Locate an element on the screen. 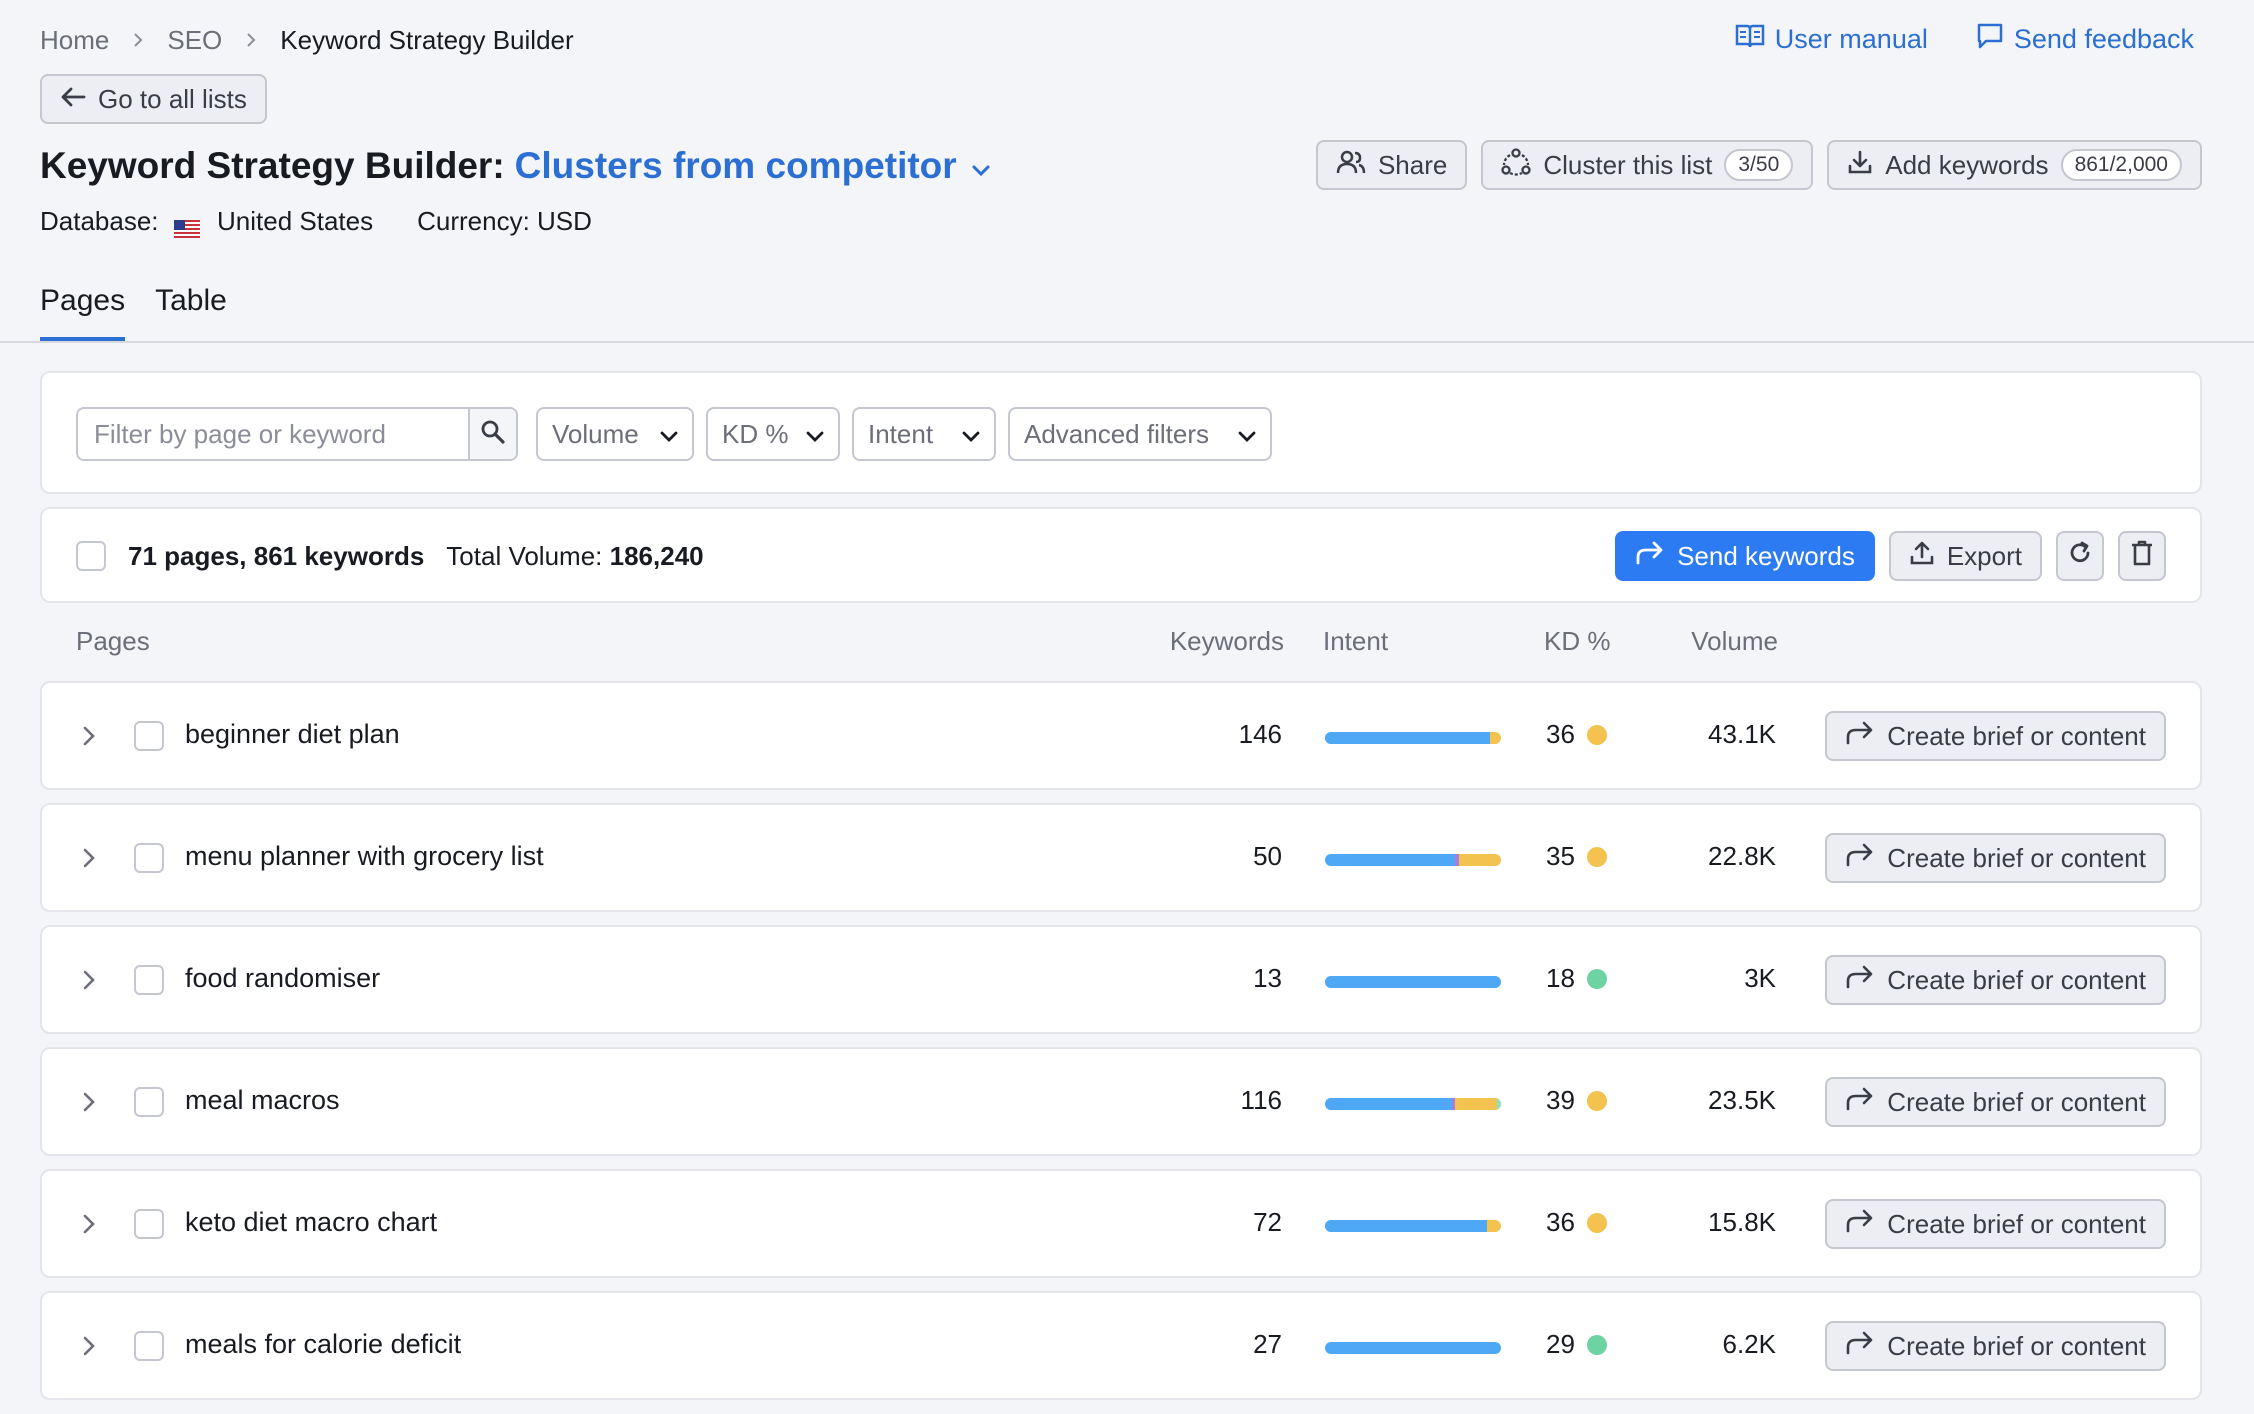  list-selector: Clusters from competitor is located at coordinates (753, 166).